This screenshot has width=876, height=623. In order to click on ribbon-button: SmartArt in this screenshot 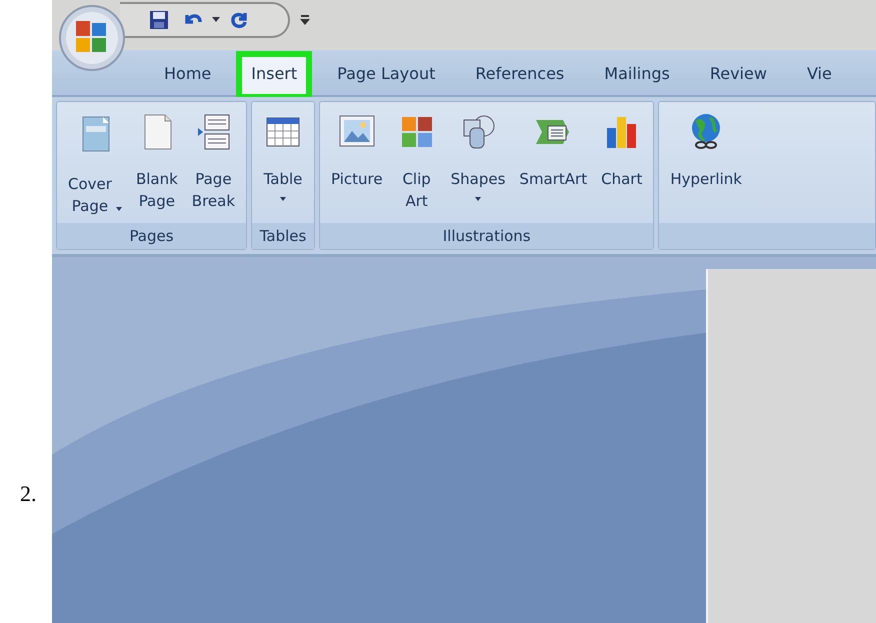, I will do `click(553, 165)`.